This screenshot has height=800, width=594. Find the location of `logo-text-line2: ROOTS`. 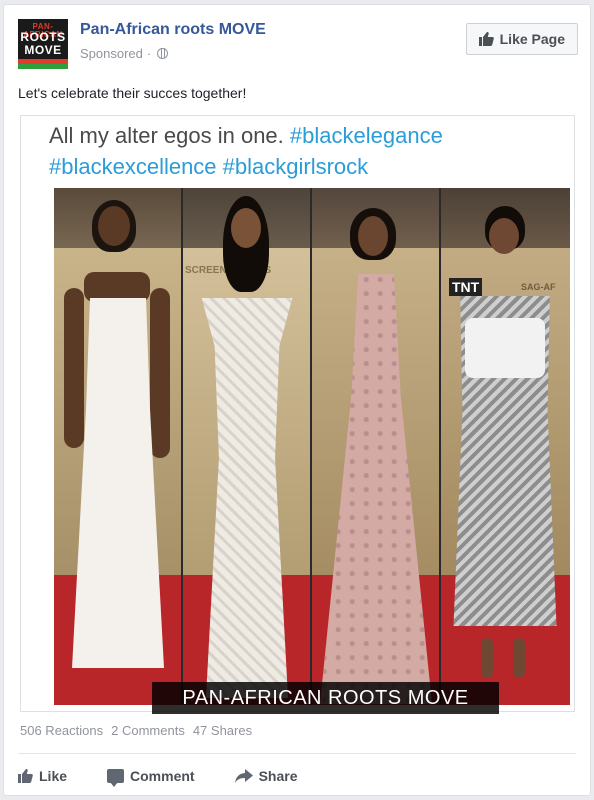

logo-text-line2: ROOTS is located at coordinates (43, 37).